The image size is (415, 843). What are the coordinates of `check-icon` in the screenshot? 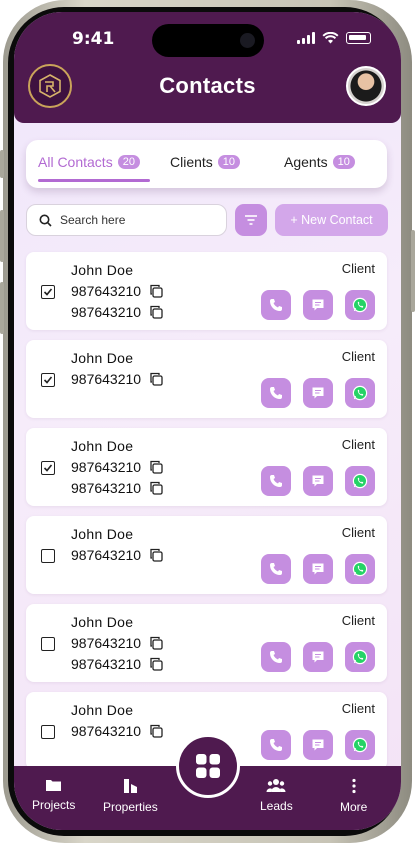 It's located at (48, 292).